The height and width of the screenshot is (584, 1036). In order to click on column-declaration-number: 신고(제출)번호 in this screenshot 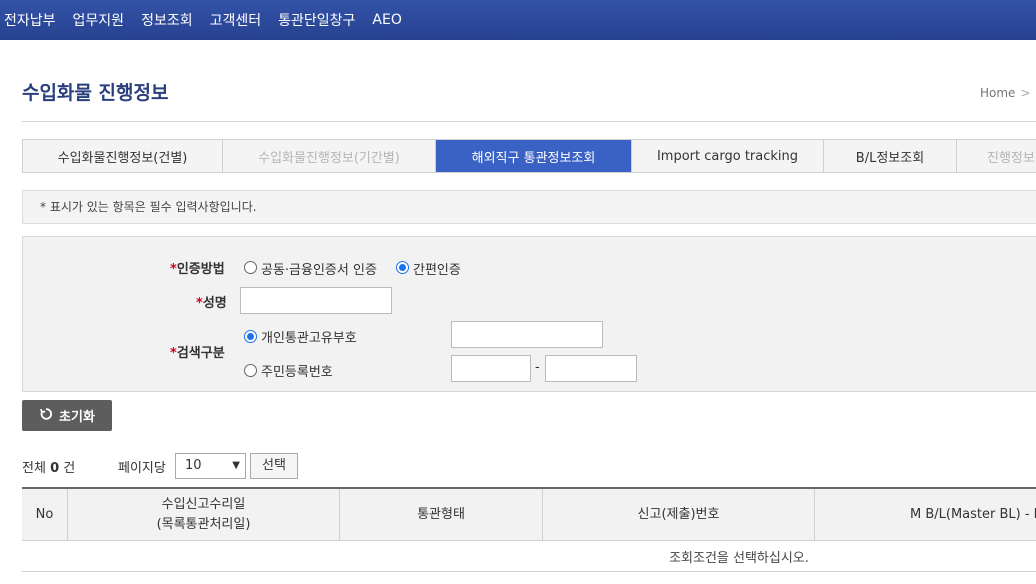, I will do `click(679, 515)`.